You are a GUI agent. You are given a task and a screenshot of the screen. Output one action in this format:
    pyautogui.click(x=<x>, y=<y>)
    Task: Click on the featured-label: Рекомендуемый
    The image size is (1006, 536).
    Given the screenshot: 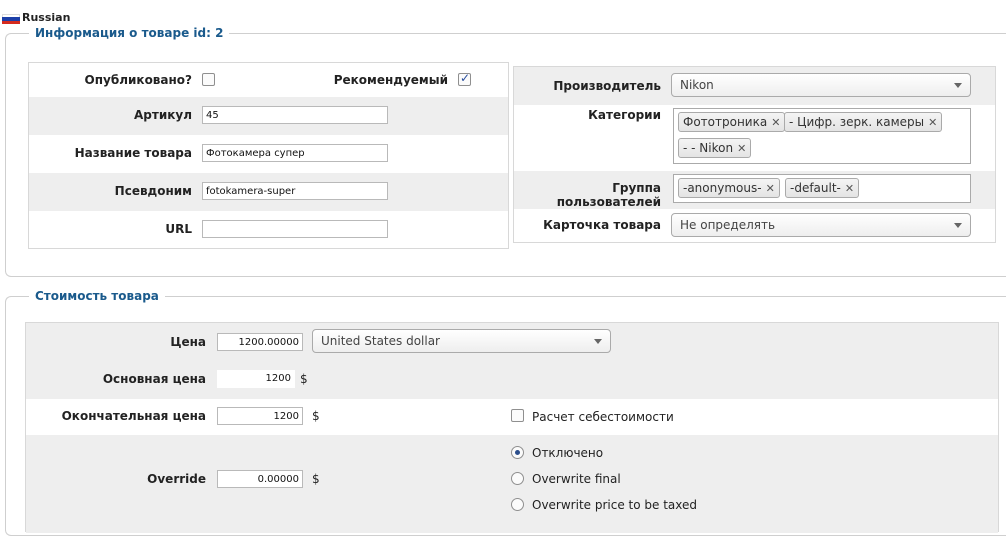 What is the action you would take?
    pyautogui.click(x=390, y=80)
    